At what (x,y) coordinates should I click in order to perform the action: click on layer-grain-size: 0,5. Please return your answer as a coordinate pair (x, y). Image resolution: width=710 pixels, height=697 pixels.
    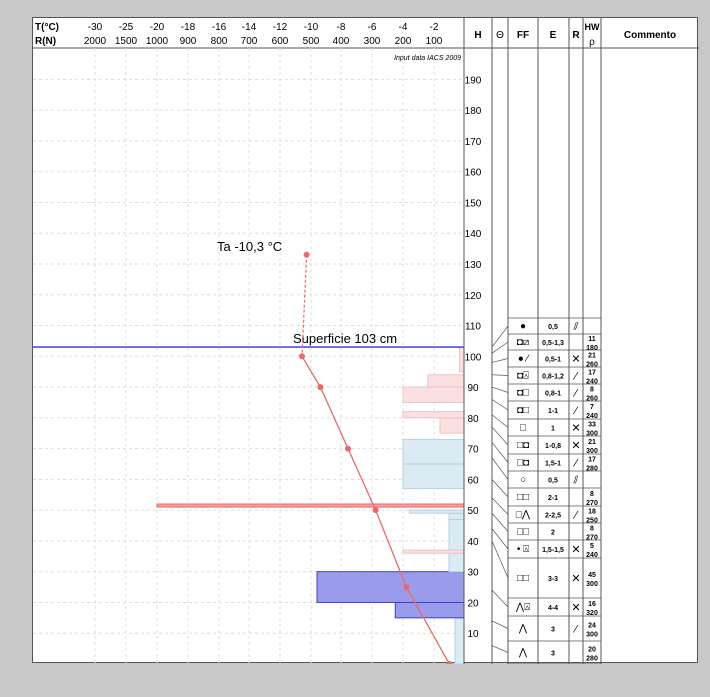
    Looking at the image, I should click on (553, 327).